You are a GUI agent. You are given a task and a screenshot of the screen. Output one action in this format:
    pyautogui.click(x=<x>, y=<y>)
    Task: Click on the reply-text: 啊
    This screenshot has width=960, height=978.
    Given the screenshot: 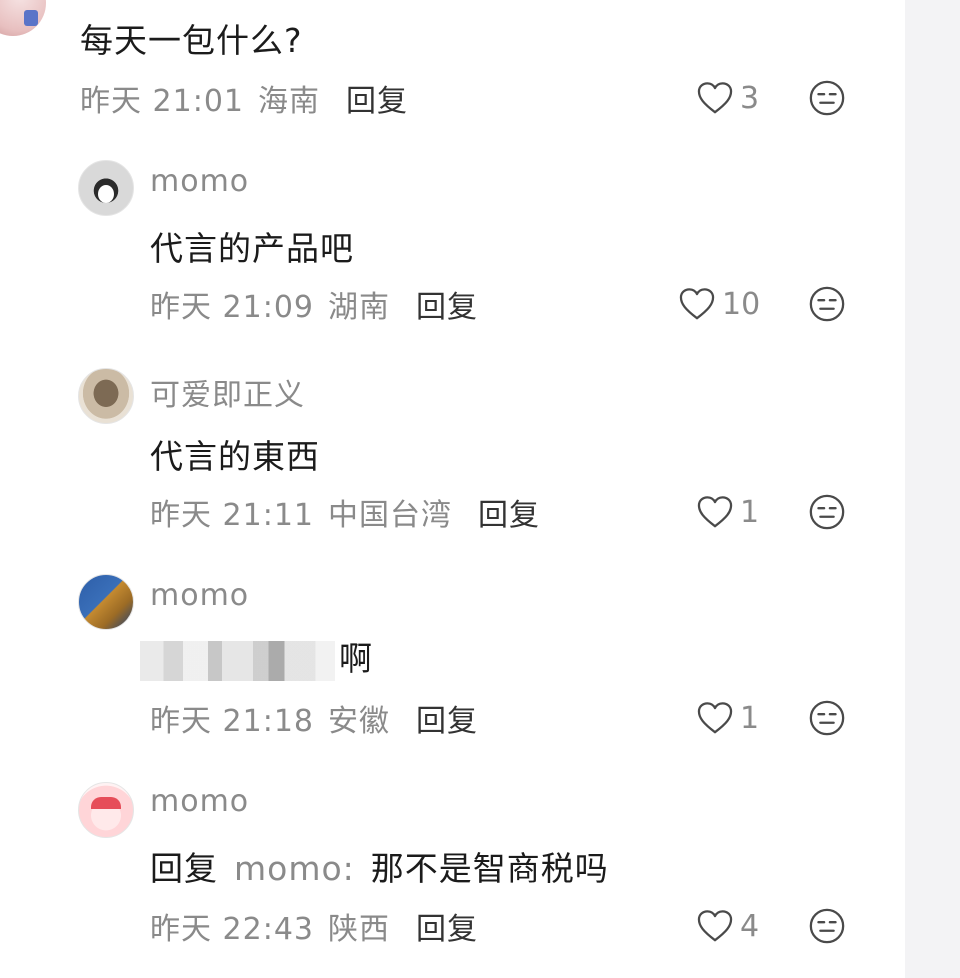 What is the action you would take?
    pyautogui.click(x=256, y=656)
    